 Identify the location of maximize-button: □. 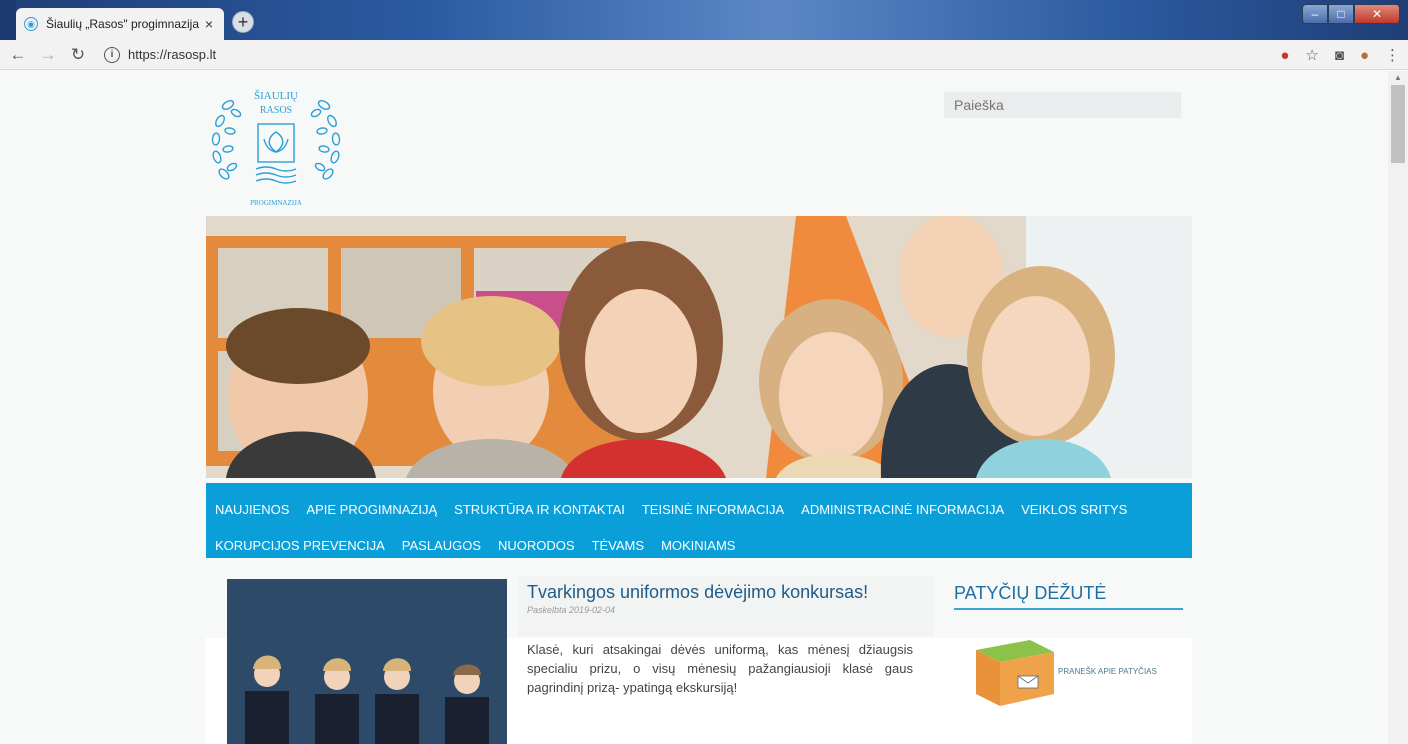
(1341, 14).